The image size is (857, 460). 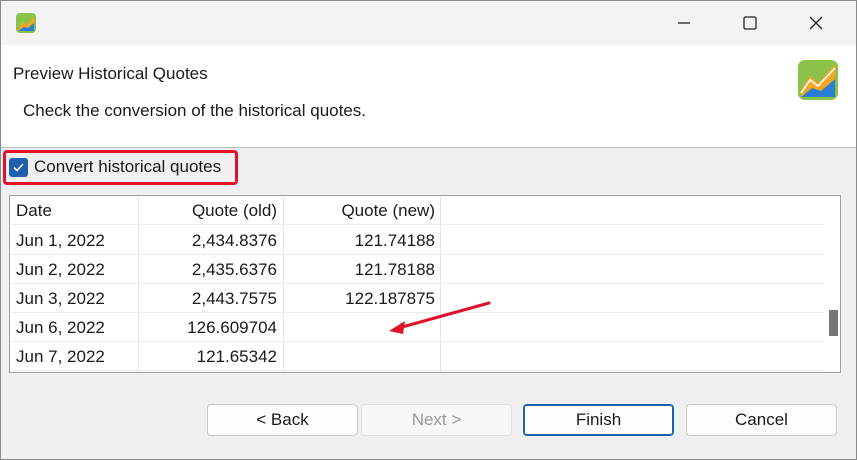 What do you see at coordinates (60, 240) in the screenshot?
I see `cell-date: Jun 1, 2022` at bounding box center [60, 240].